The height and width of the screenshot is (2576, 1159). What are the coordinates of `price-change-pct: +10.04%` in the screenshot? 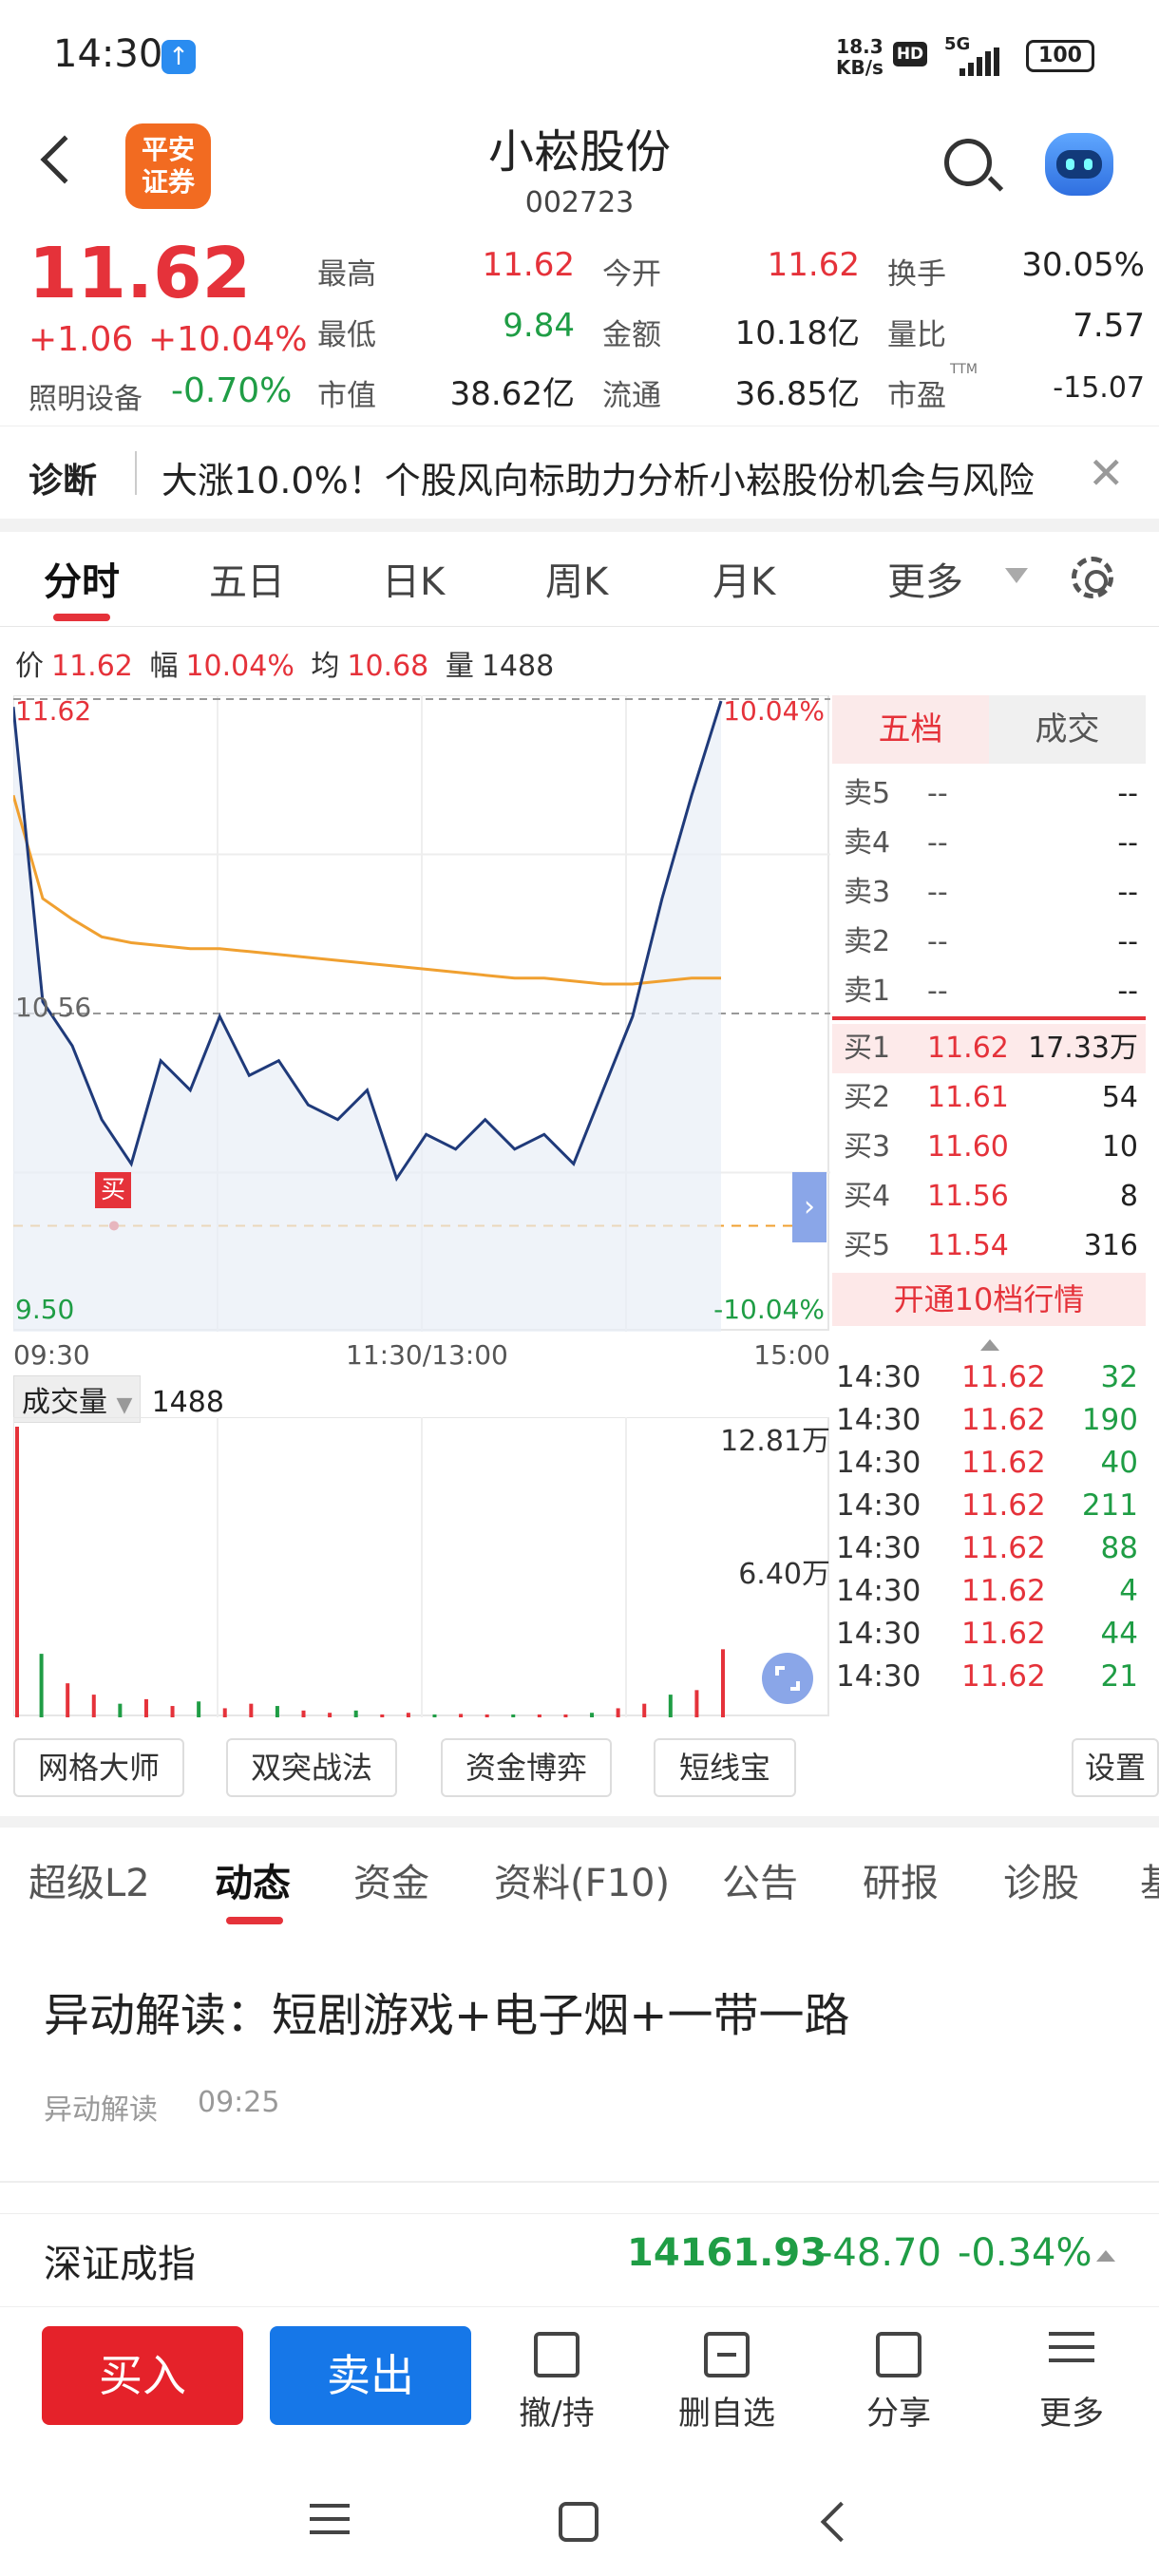 It's located at (228, 339).